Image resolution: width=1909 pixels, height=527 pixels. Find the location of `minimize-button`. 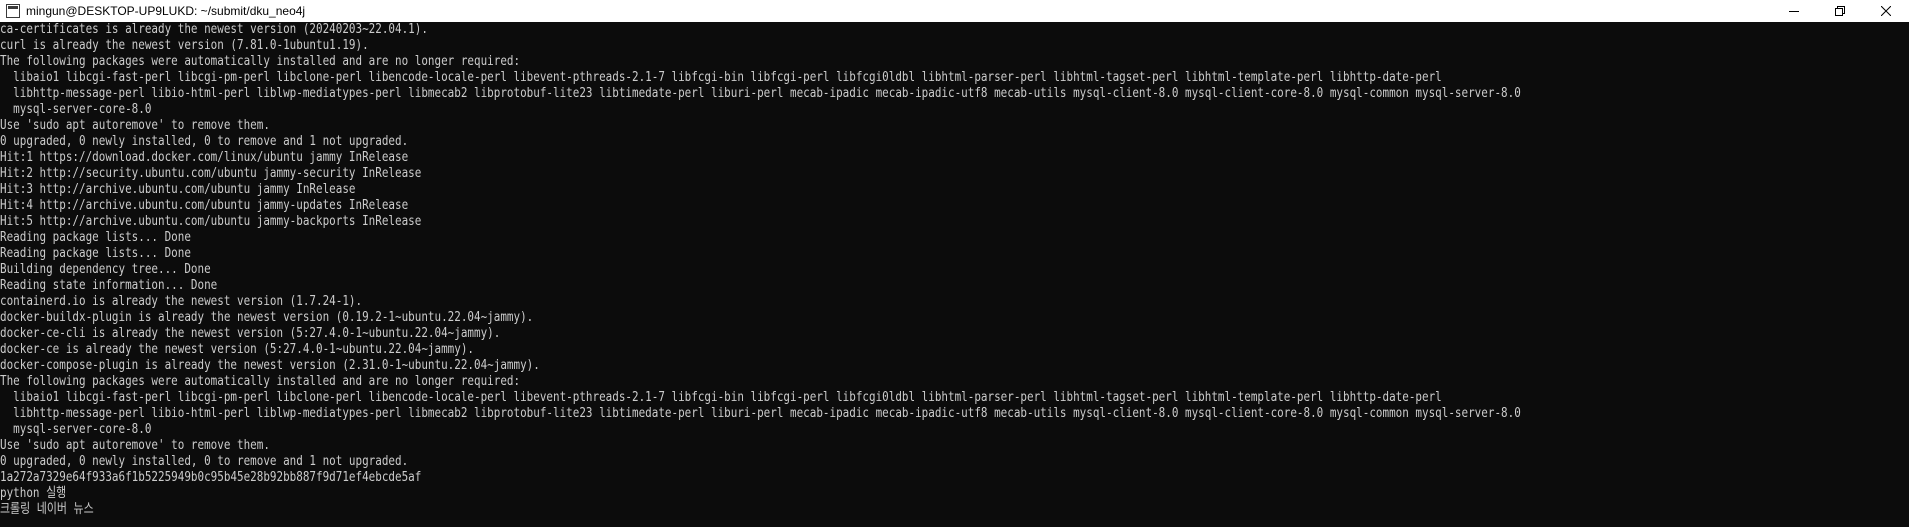

minimize-button is located at coordinates (1794, 11).